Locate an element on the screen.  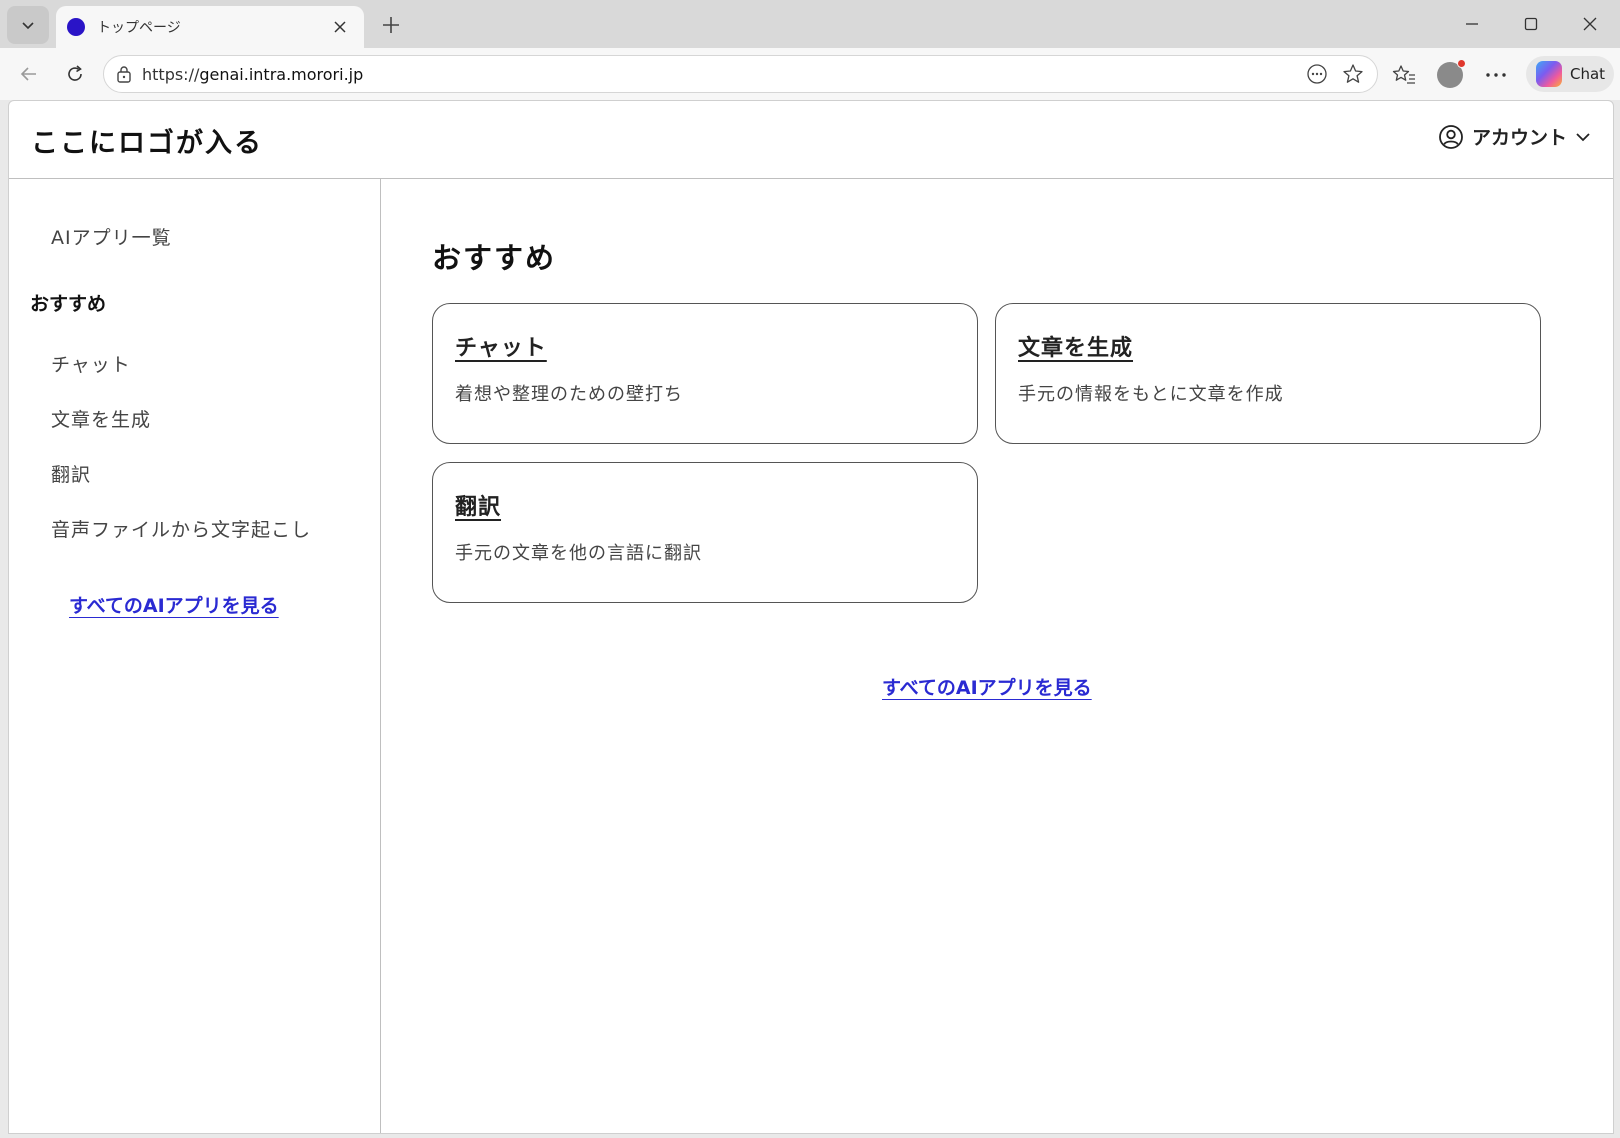
app-header: ここにロゴが入る アカウント is located at coordinates (811, 140).